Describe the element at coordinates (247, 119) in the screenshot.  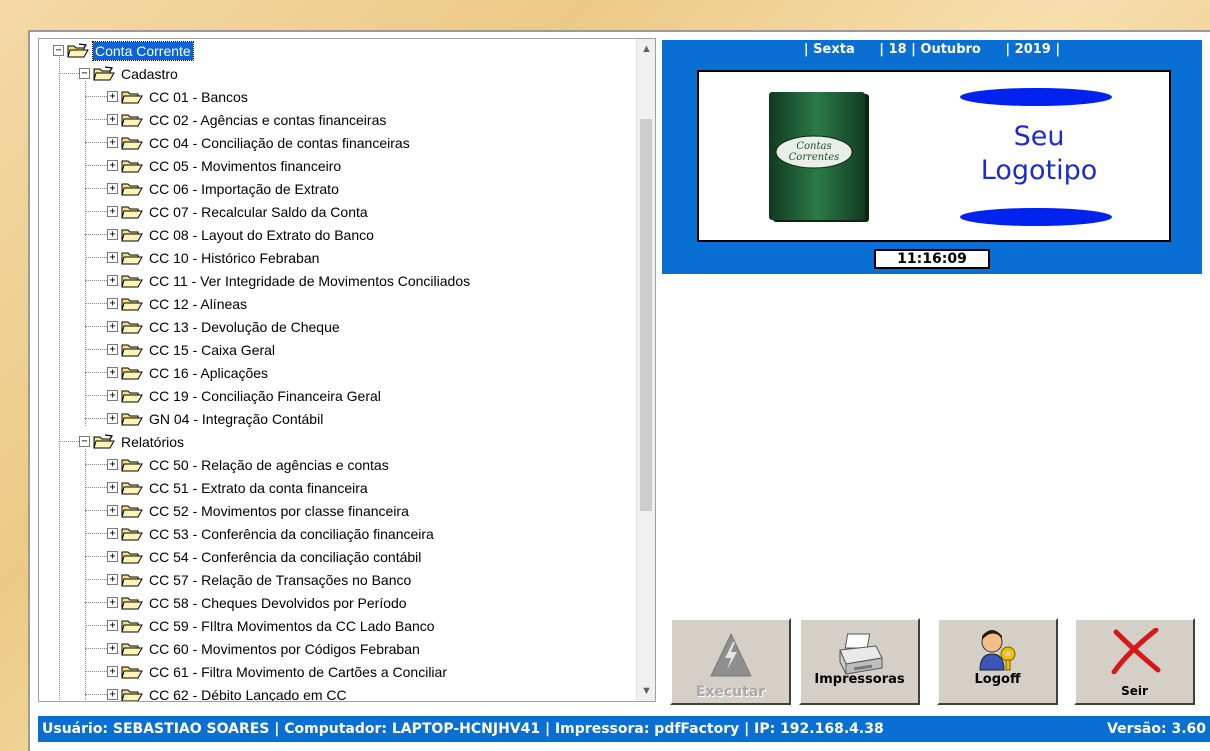
I see `tree-item: + CC 02 - Agências e contas financeiras` at that location.